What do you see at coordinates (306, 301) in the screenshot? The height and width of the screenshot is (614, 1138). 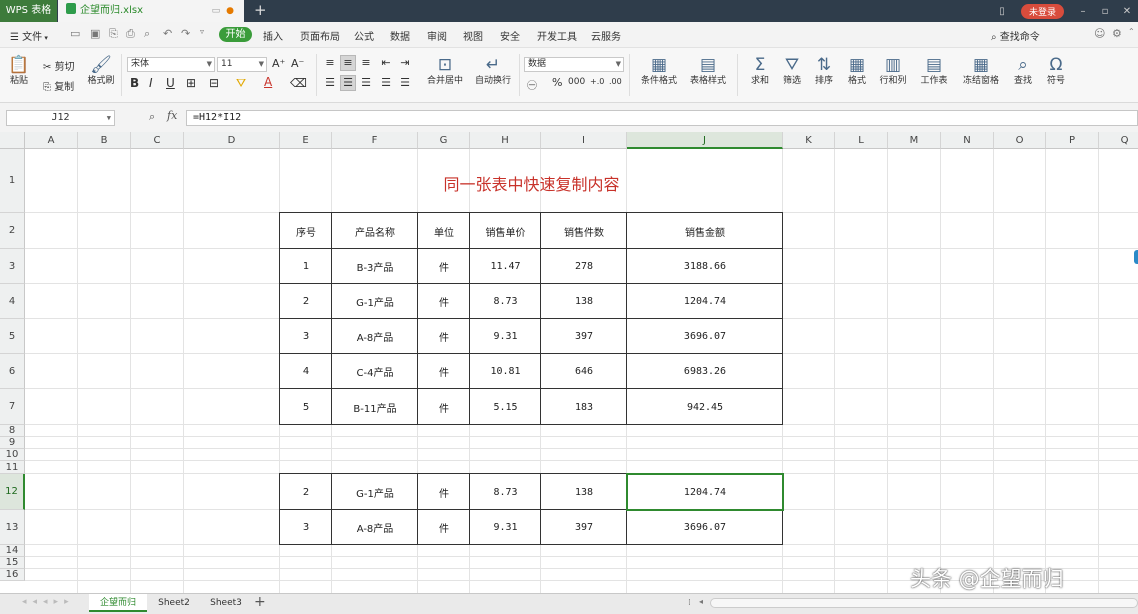 I see `table-row-cell: 2` at bounding box center [306, 301].